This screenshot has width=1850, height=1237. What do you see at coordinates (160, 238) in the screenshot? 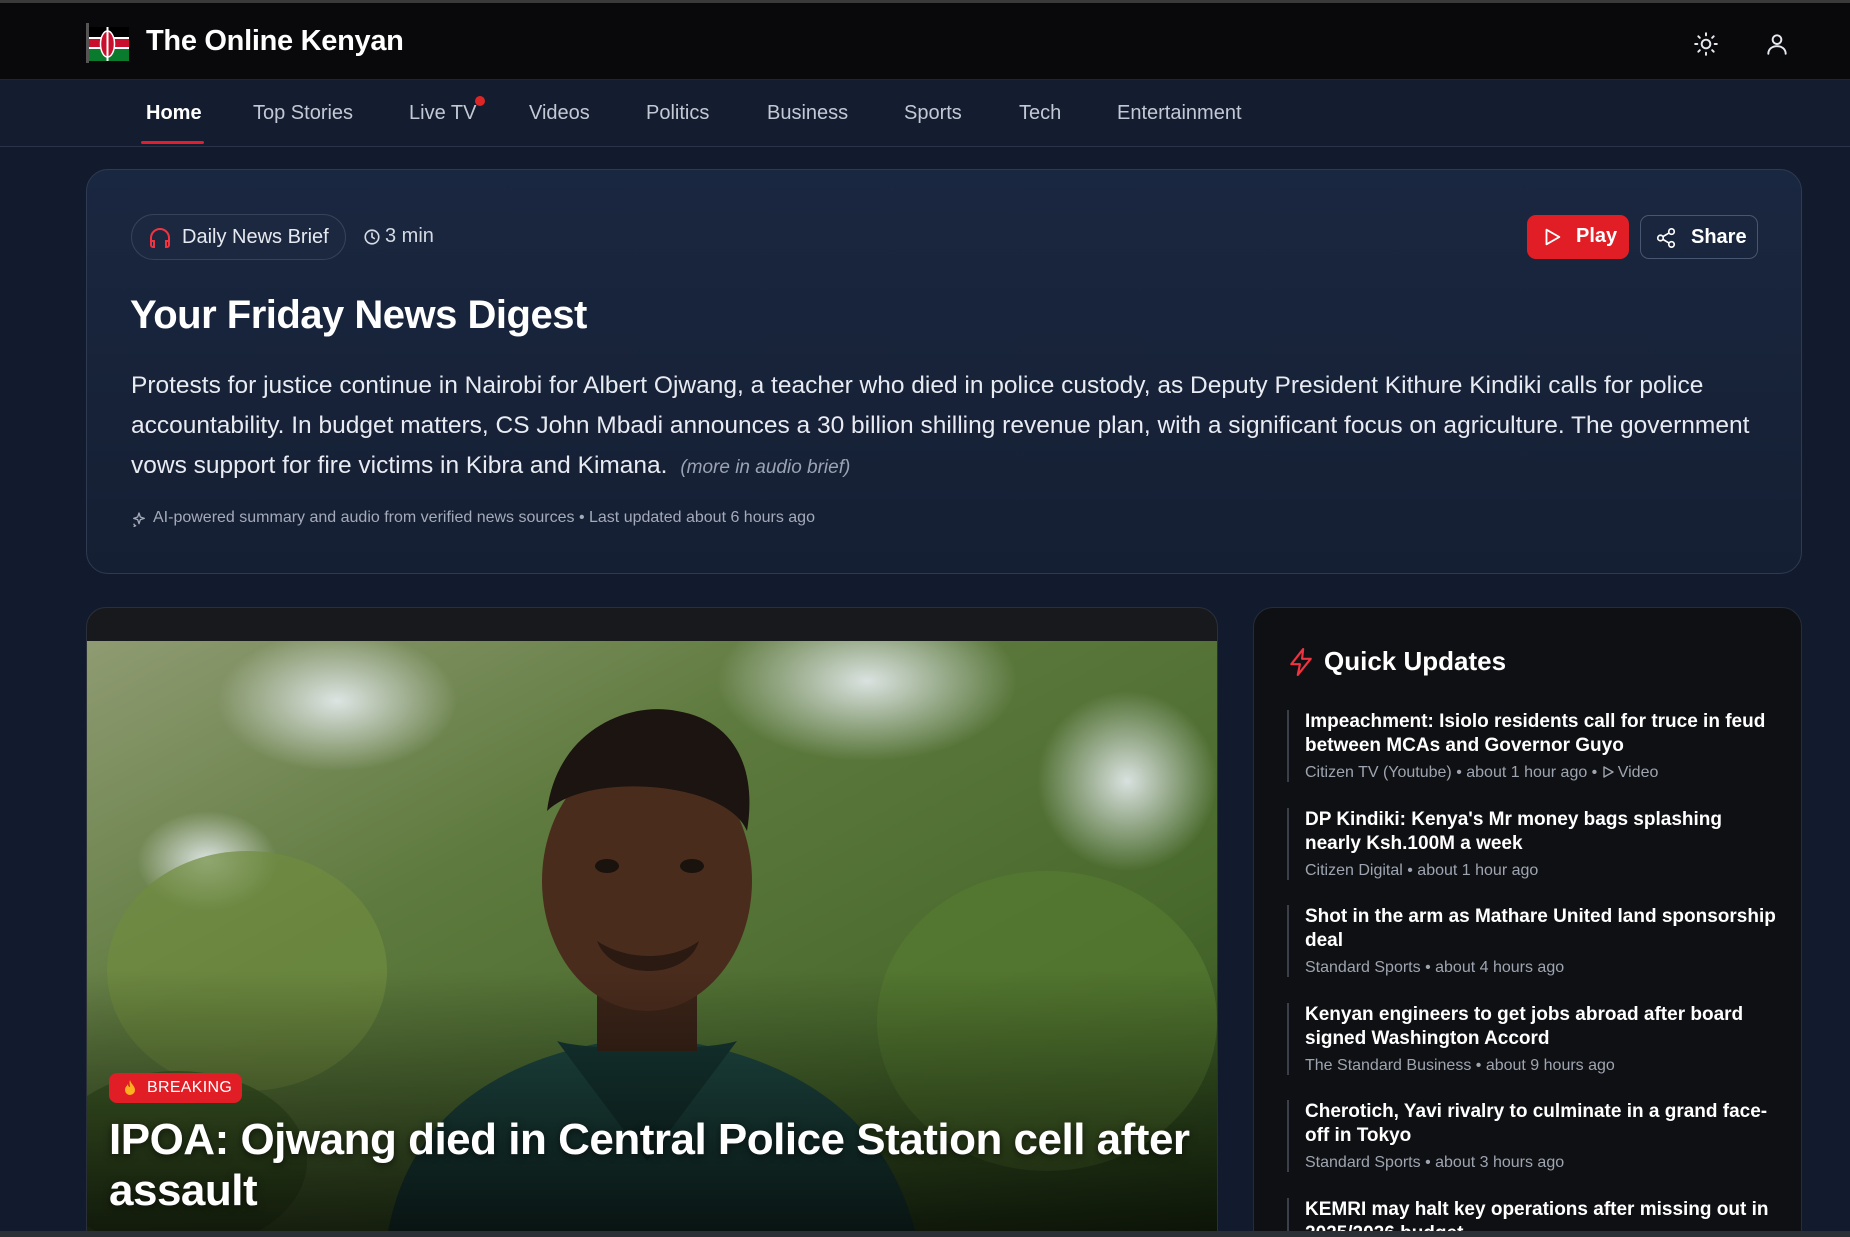
I see `headphones-icon` at bounding box center [160, 238].